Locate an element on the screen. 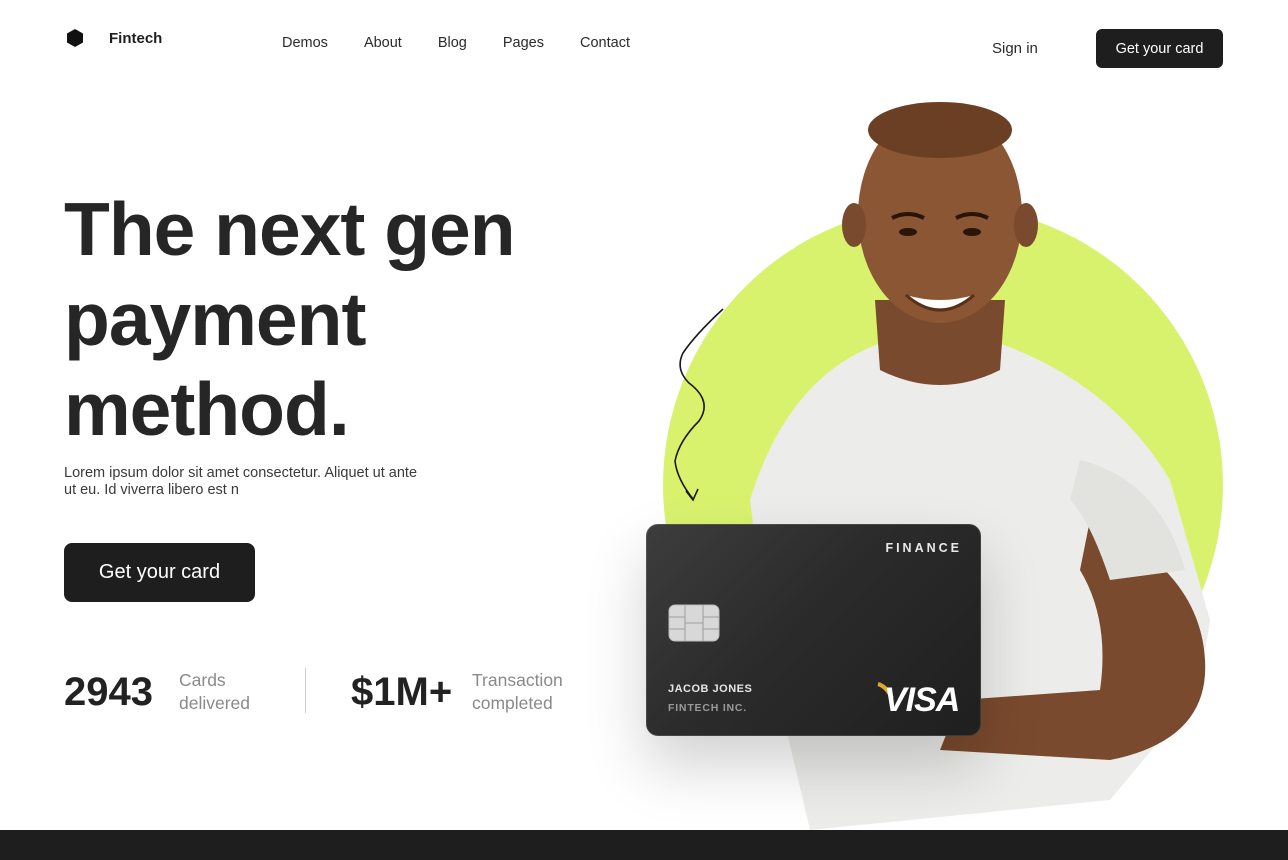 Image resolution: width=1288 pixels, height=860 pixels. payment-card: FINANCE JACOB JONES FINTECH INC. VISA is located at coordinates (813, 630).